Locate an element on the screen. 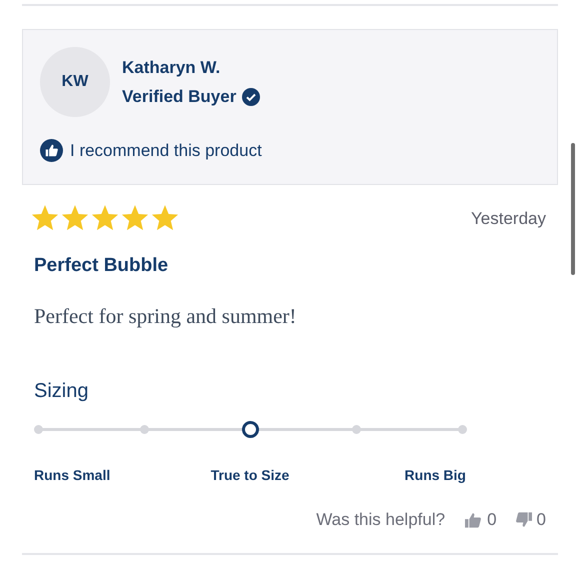 The height and width of the screenshot is (580, 580). review-text: Perfect for spring and summer! is located at coordinates (166, 316).